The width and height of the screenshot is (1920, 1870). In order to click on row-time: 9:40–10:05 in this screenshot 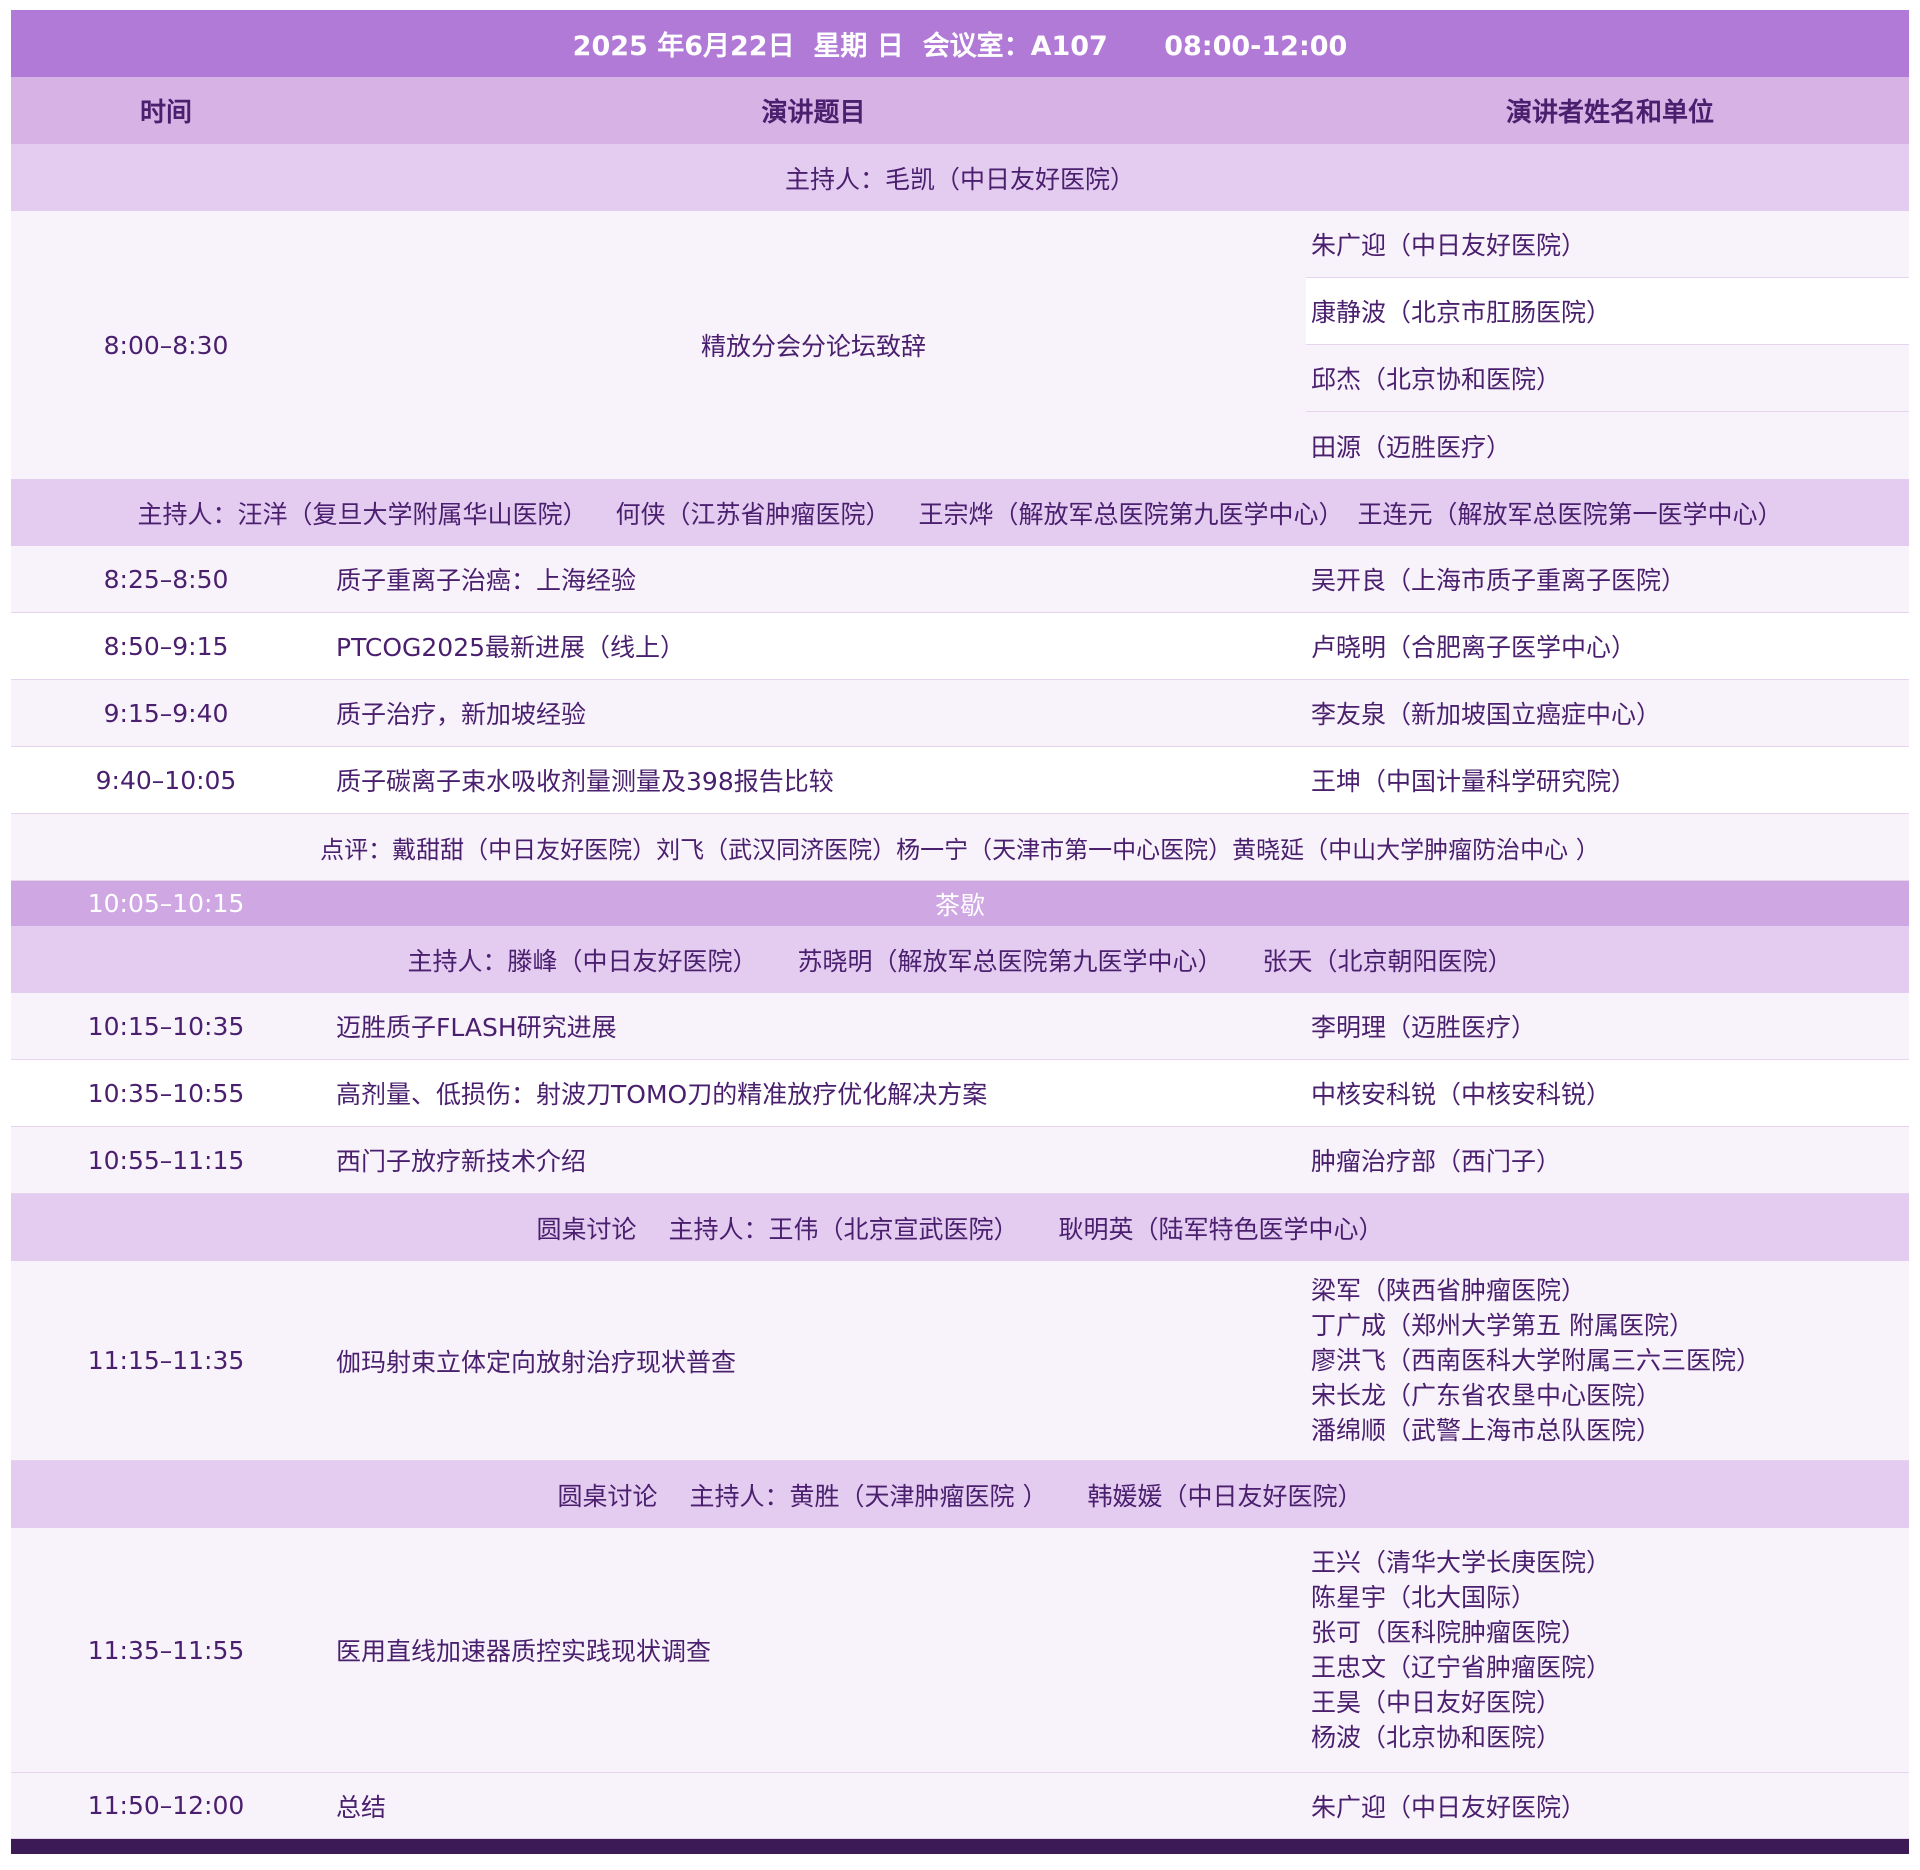, I will do `click(166, 780)`.